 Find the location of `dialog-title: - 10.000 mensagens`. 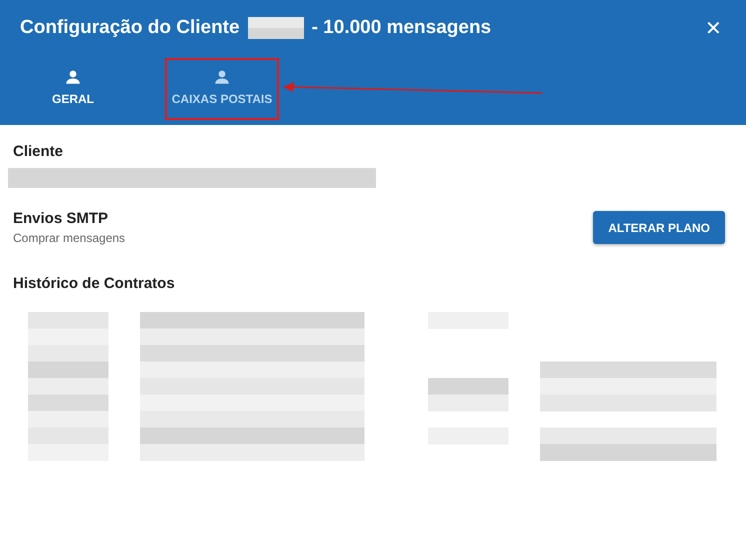

dialog-title: - 10.000 mensagens is located at coordinates (402, 28).